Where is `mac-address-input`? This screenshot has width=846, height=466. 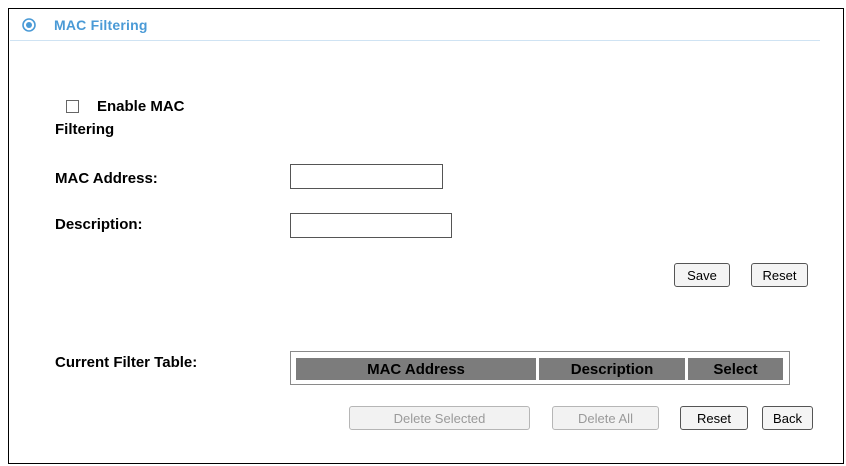 mac-address-input is located at coordinates (366, 176).